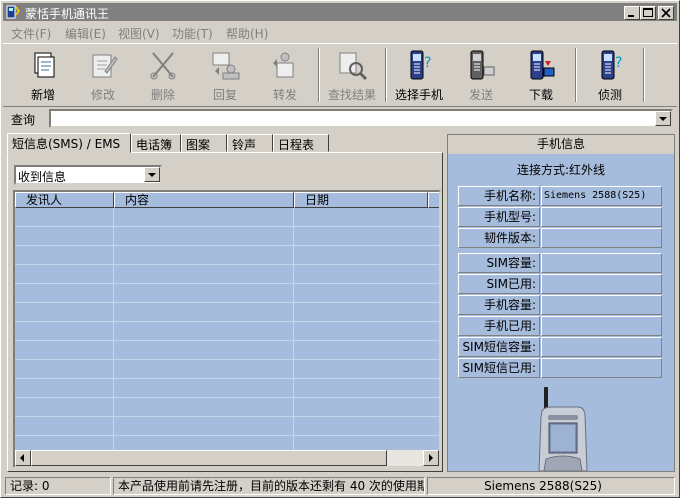 This screenshot has width=680, height=498. Describe the element at coordinates (560, 326) in the screenshot. I see `info-row-phone-used: 手机已用:` at that location.